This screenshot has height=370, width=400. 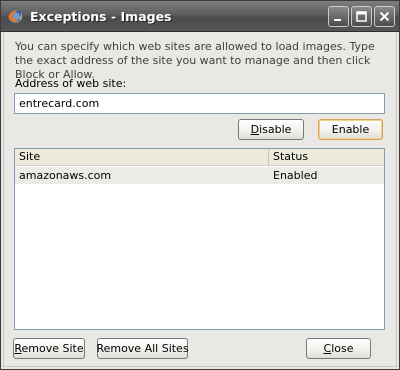 I want to click on disable-button-label: Disable, so click(x=271, y=129).